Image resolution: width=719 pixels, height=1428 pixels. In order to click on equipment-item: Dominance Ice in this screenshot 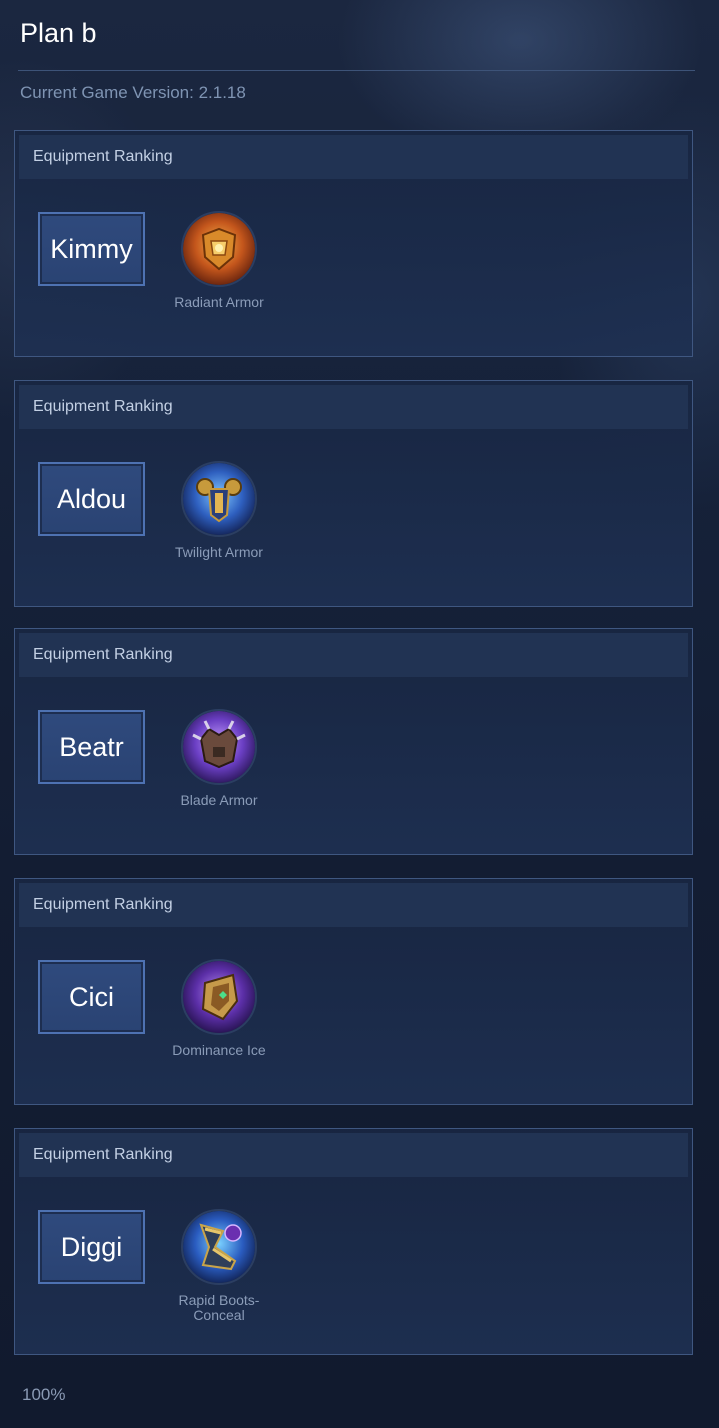, I will do `click(219, 1008)`.